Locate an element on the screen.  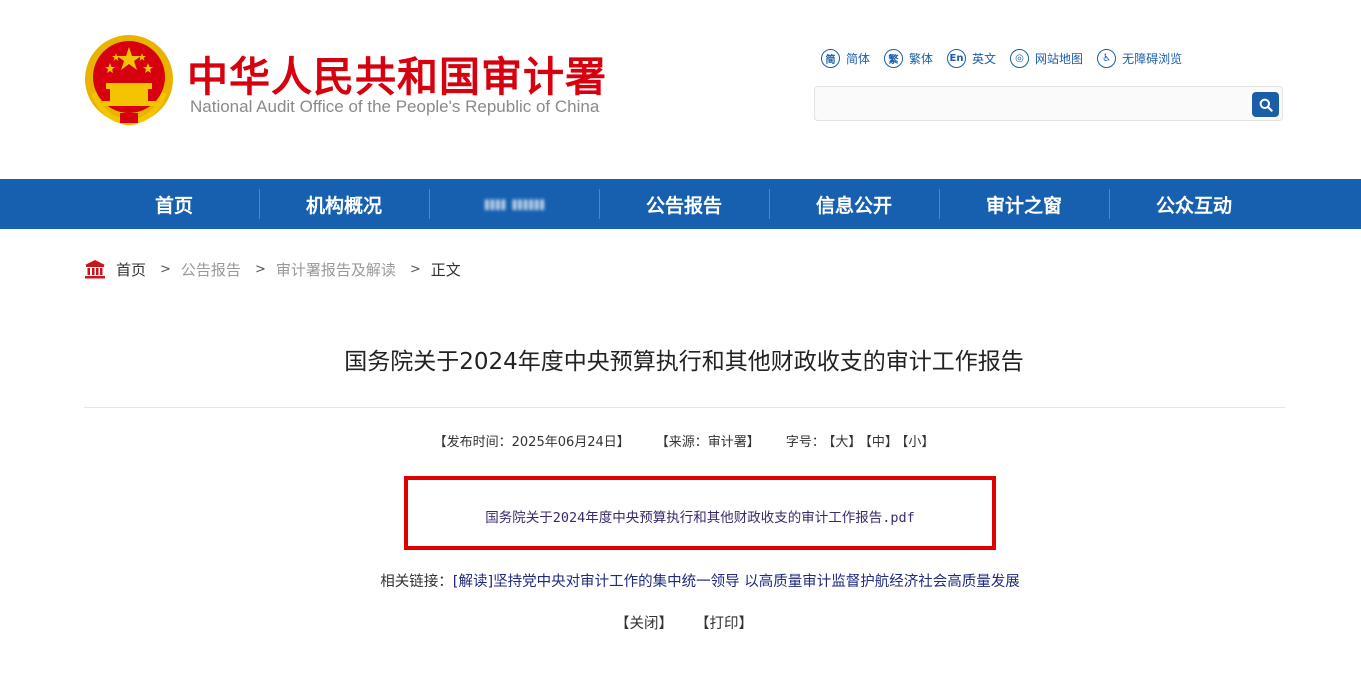
font-size-medium-button: 【中】 is located at coordinates (881, 442).